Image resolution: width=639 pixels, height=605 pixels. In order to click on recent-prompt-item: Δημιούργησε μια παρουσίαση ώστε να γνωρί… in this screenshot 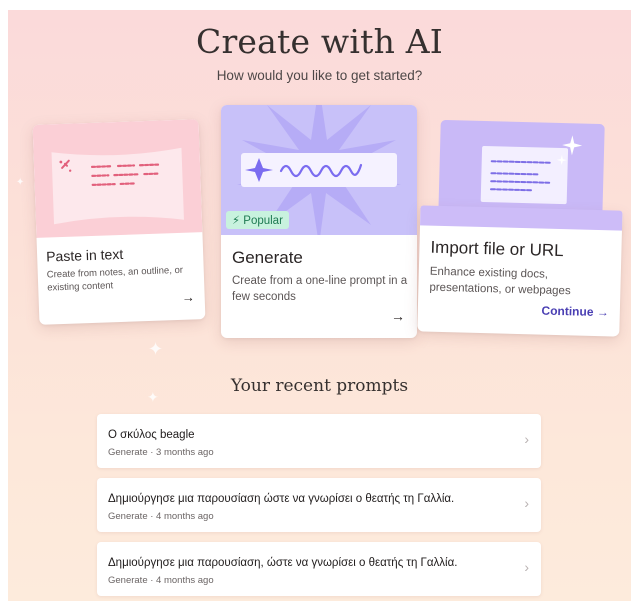, I will do `click(319, 505)`.